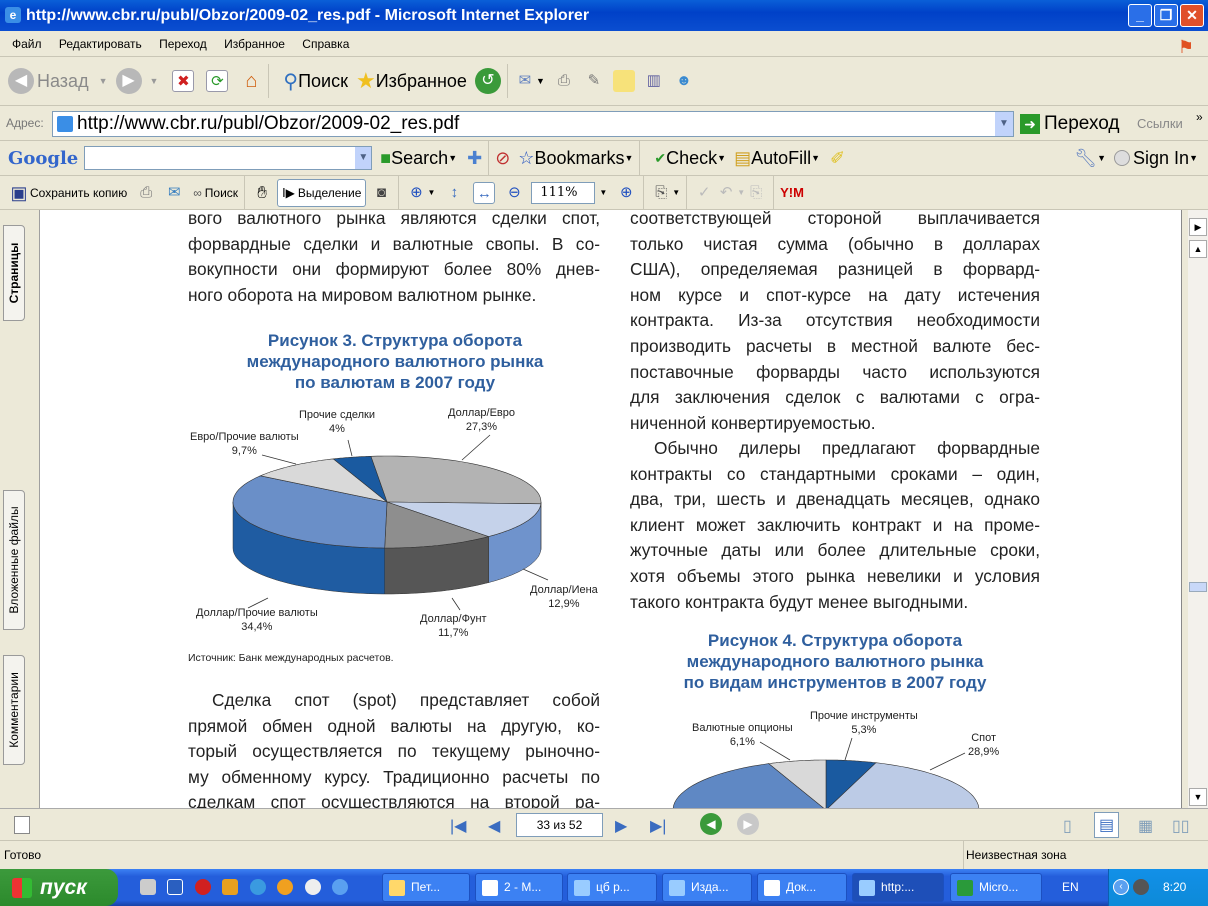  Describe the element at coordinates (453, 633) in the screenshot. I see `pie-value-label: 11,7%` at that location.